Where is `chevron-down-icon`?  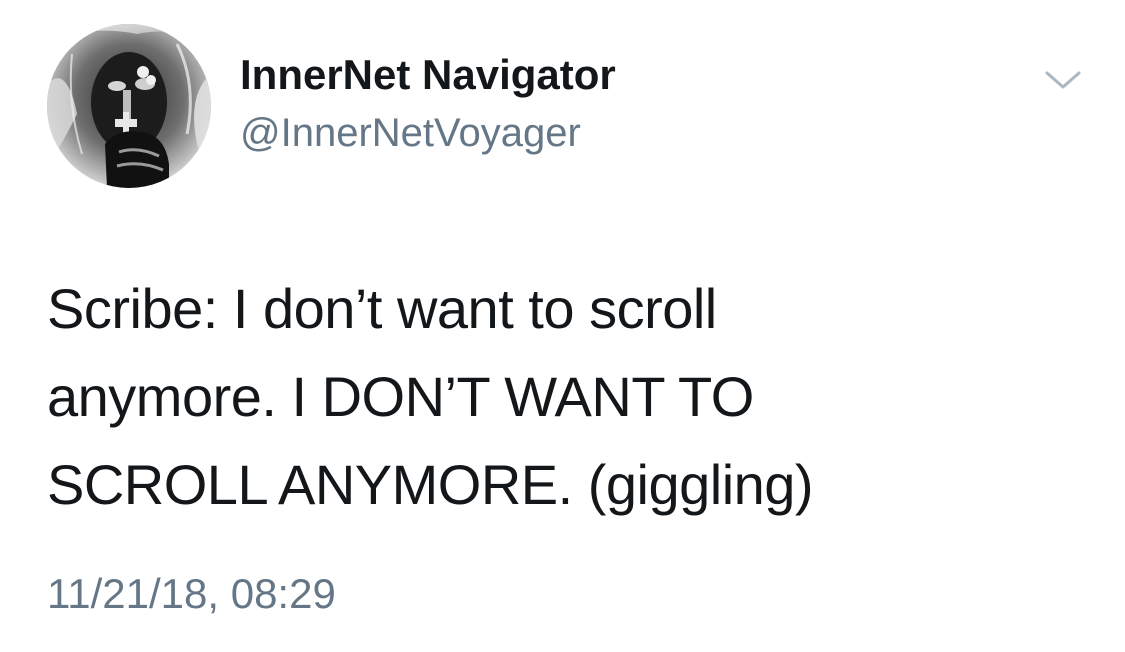
chevron-down-icon is located at coordinates (1063, 80).